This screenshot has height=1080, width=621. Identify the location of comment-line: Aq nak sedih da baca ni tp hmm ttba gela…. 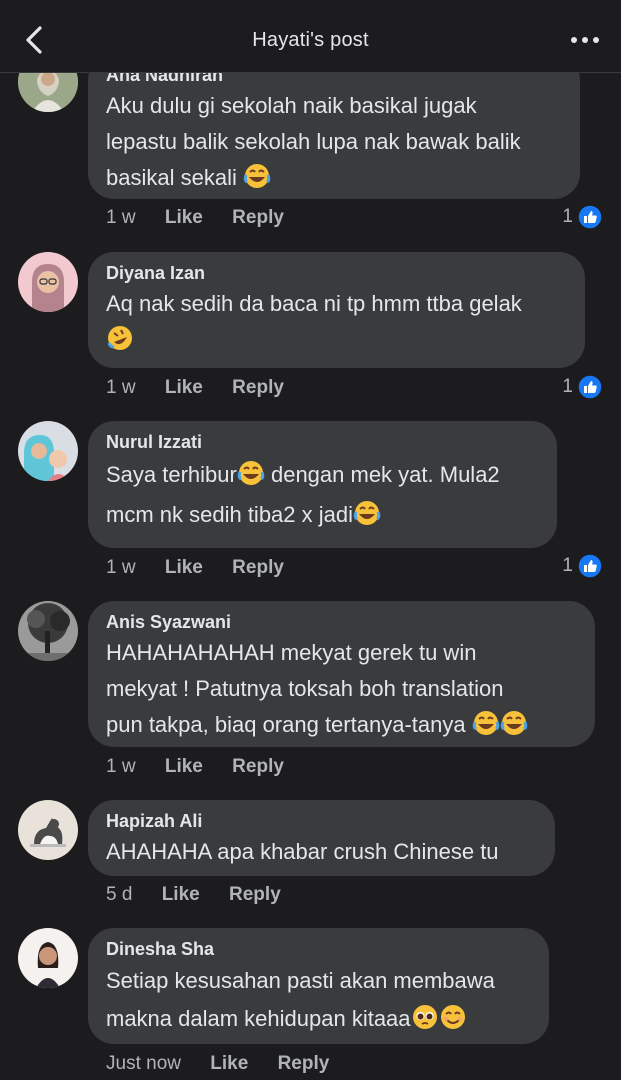
(314, 303).